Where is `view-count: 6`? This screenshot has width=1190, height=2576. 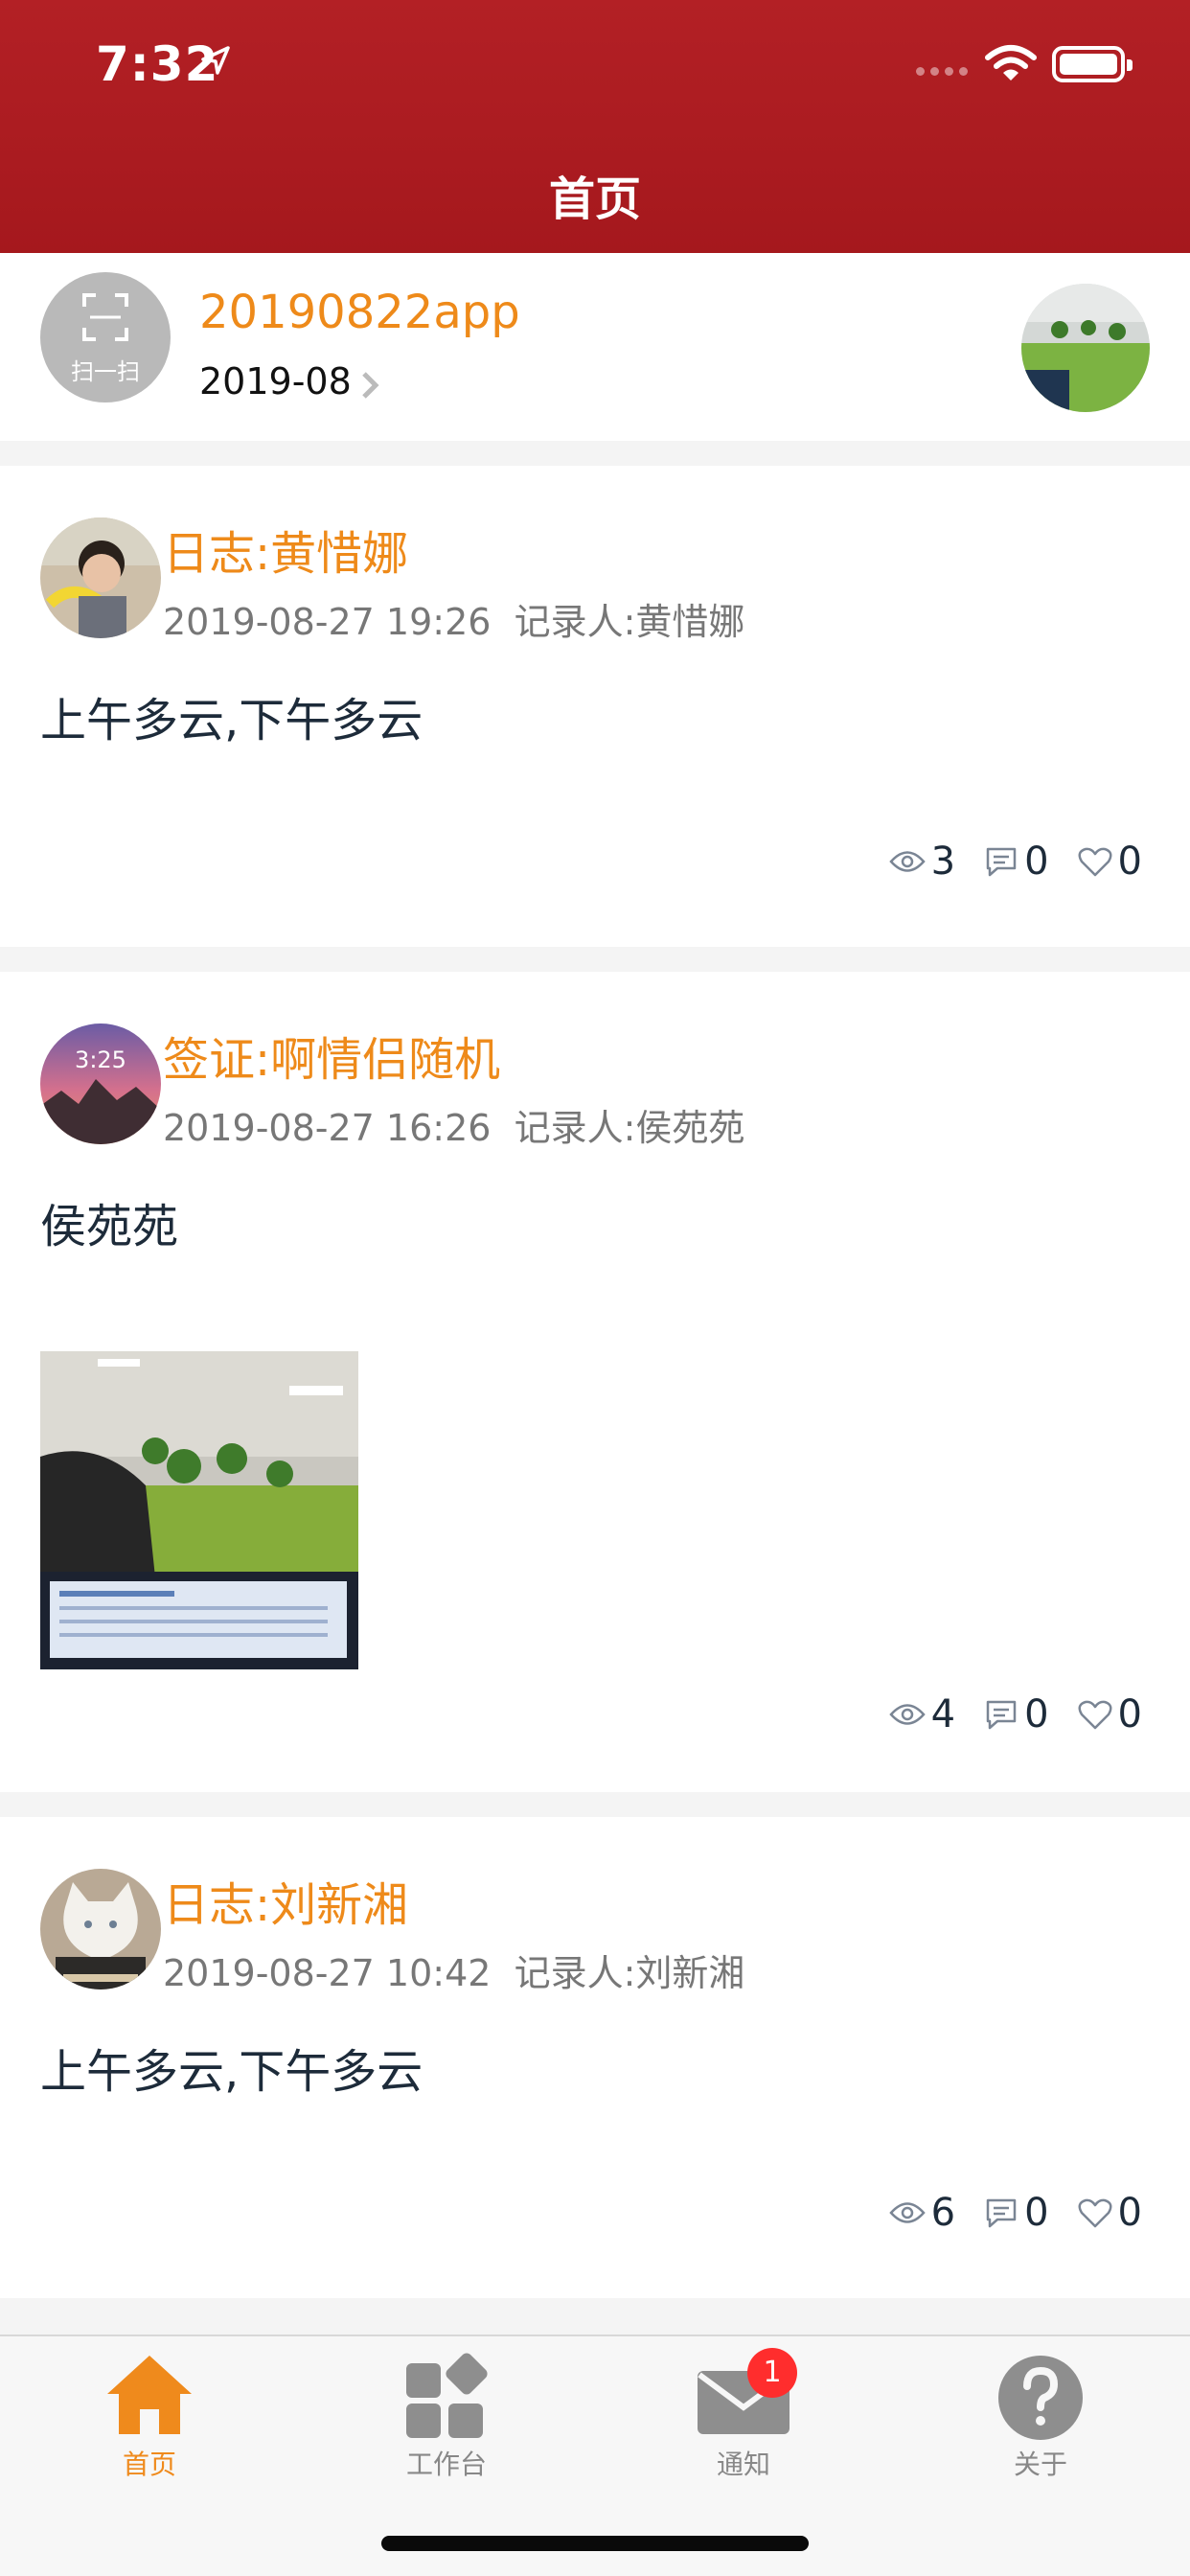 view-count: 6 is located at coordinates (943, 2213).